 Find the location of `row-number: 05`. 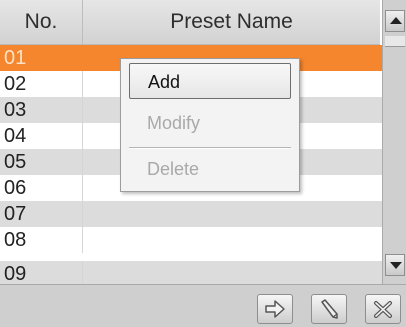

row-number: 05 is located at coordinates (15, 162).